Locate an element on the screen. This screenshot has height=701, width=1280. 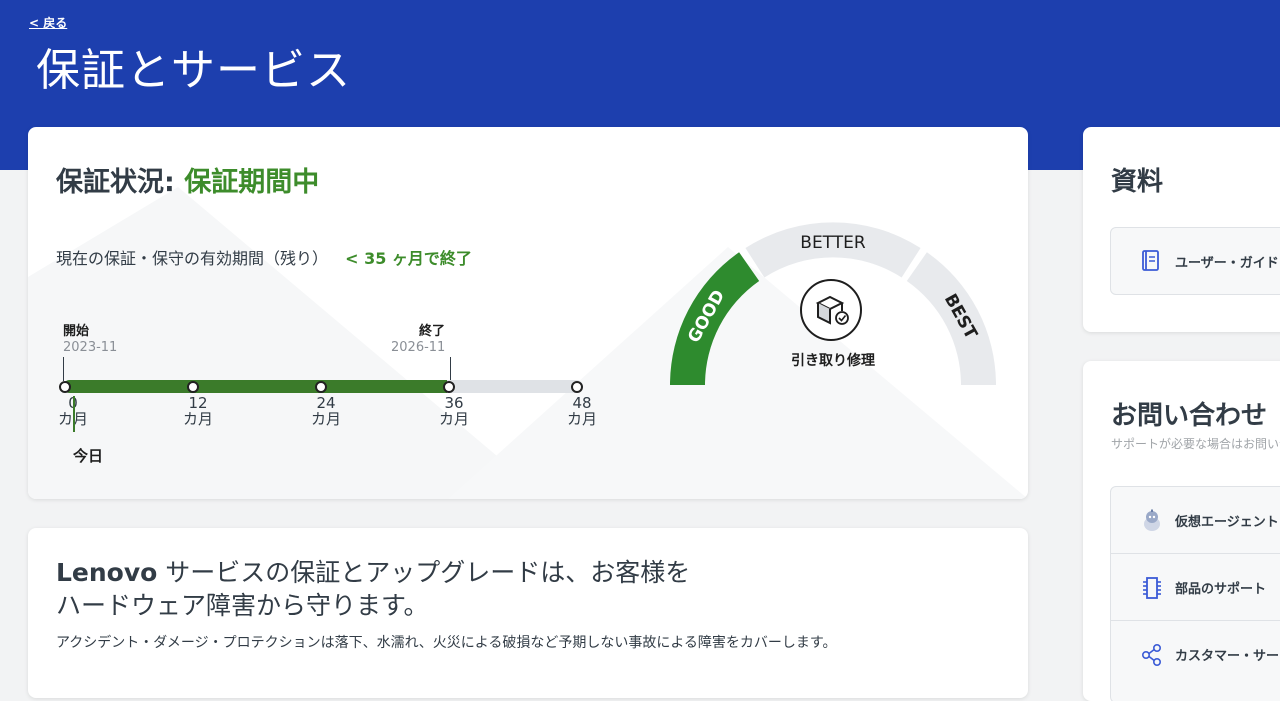
timeline-tick-label: 12 カ月 is located at coordinates (198, 411).